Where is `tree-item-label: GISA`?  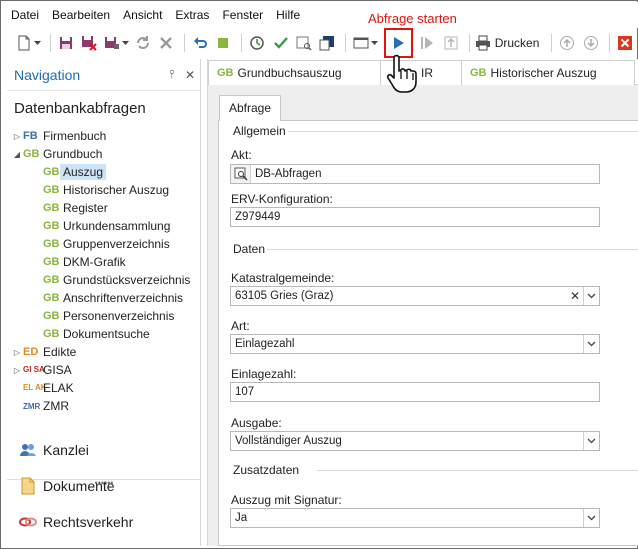 tree-item-label: GISA is located at coordinates (57, 370).